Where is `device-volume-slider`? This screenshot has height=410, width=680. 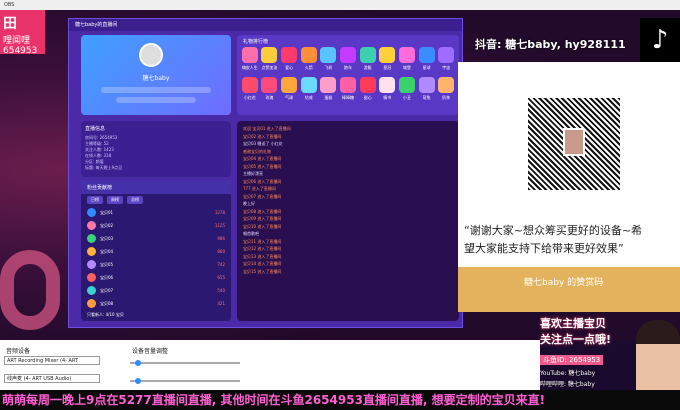
device-volume-slider is located at coordinates (185, 363).